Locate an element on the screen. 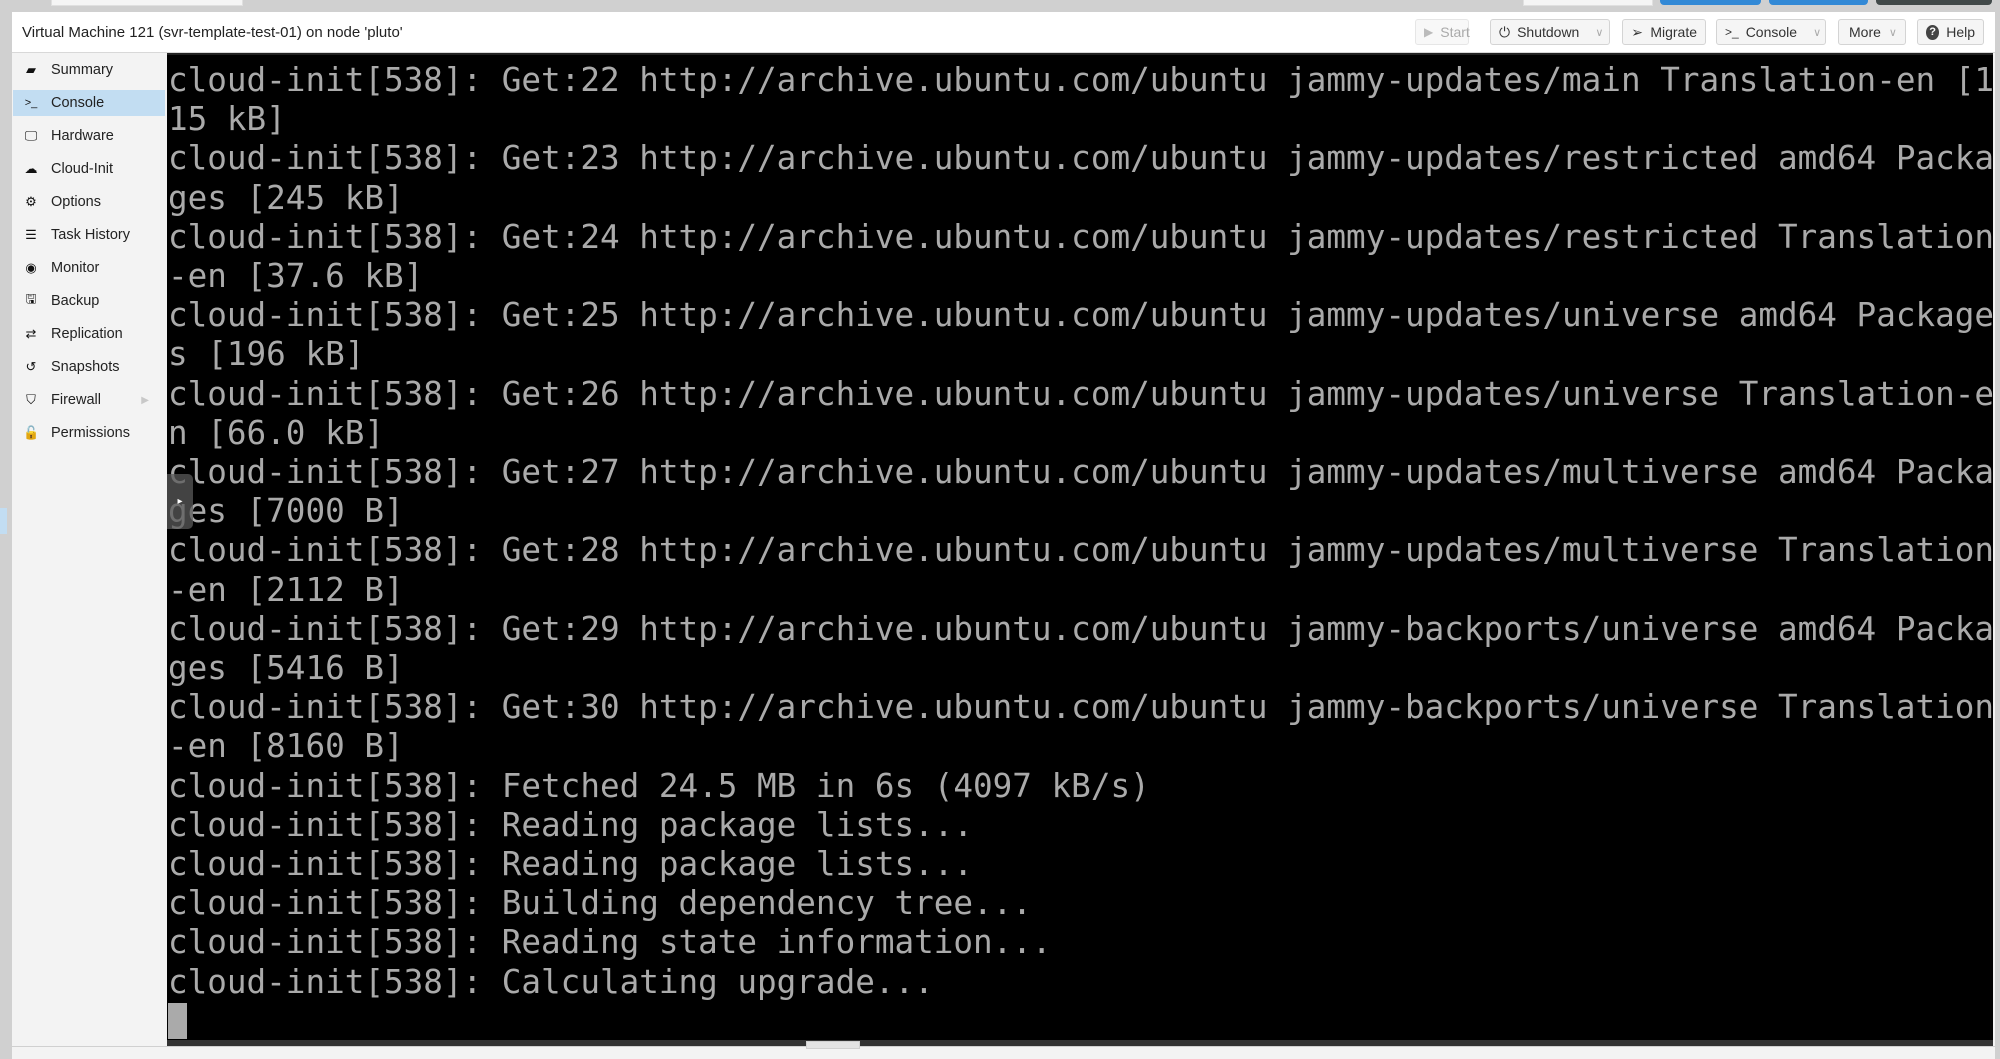 The width and height of the screenshot is (2000, 1059). shutdown-label: Shutdown is located at coordinates (1548, 32).